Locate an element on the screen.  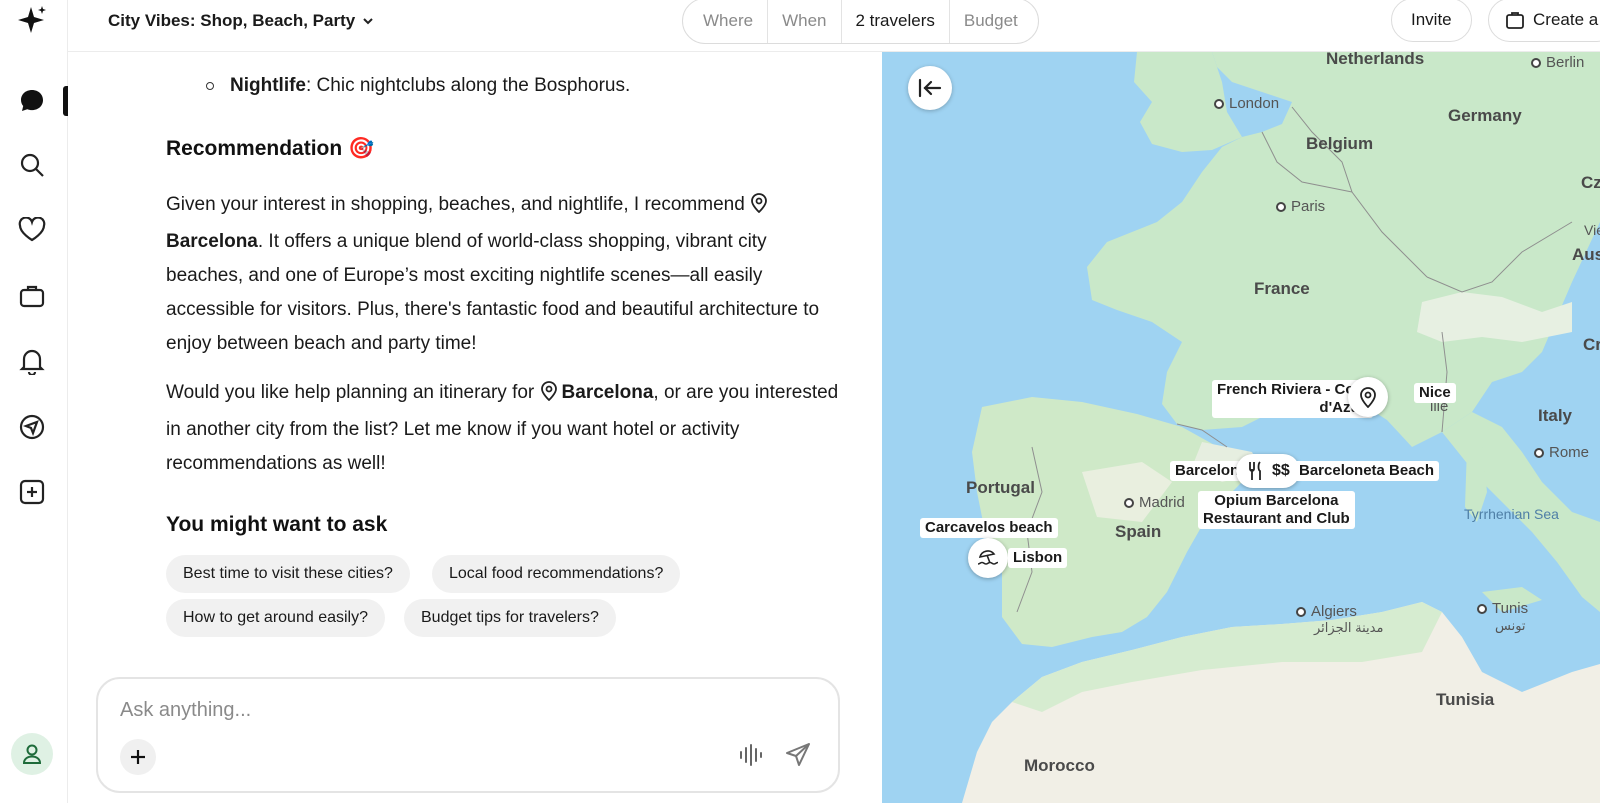
trip-title: City Vibes: Shop, Beach, Party is located at coordinates (232, 20).